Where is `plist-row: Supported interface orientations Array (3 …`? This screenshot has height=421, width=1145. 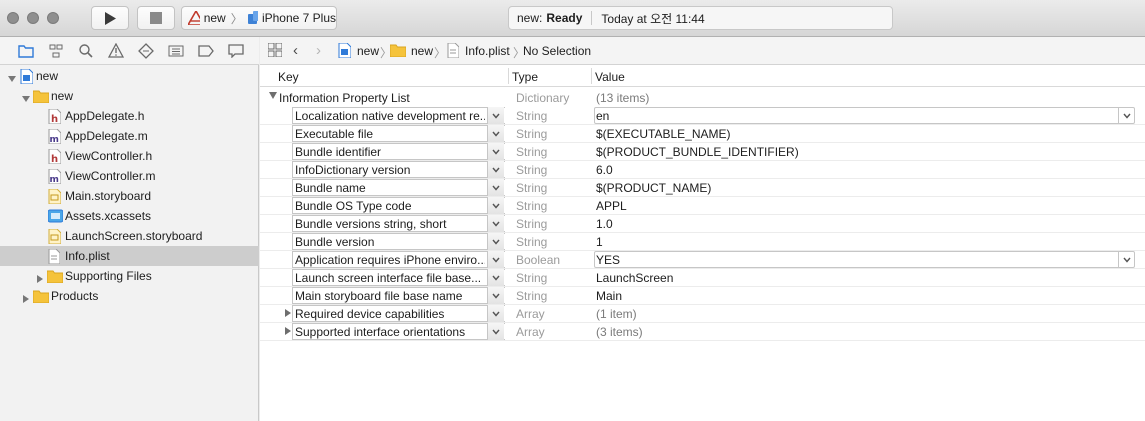
plist-row: Supported interface orientations Array (3 … is located at coordinates (702, 331).